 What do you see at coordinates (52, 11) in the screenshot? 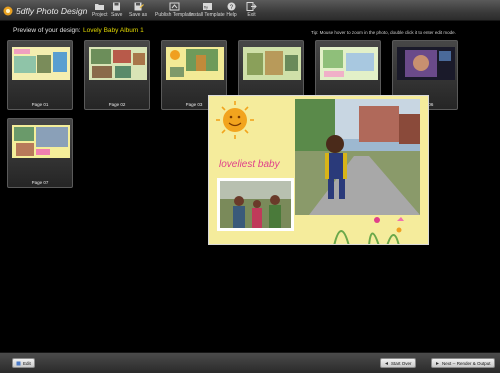
I see `app-title: 5dfly Photo Design` at bounding box center [52, 11].